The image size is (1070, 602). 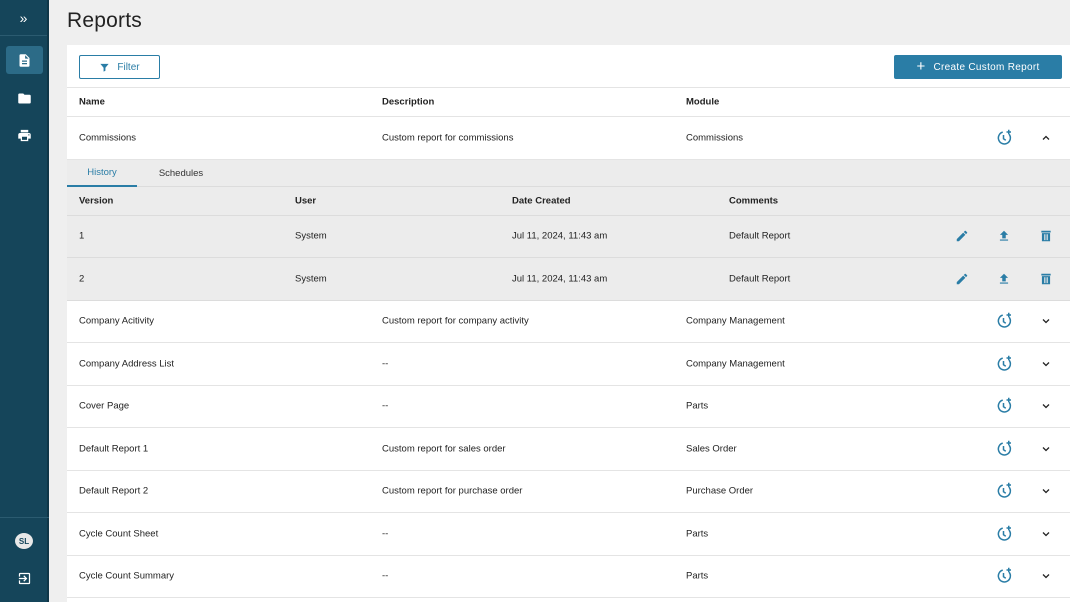 What do you see at coordinates (114, 449) in the screenshot?
I see `row-name: Default Report 1` at bounding box center [114, 449].